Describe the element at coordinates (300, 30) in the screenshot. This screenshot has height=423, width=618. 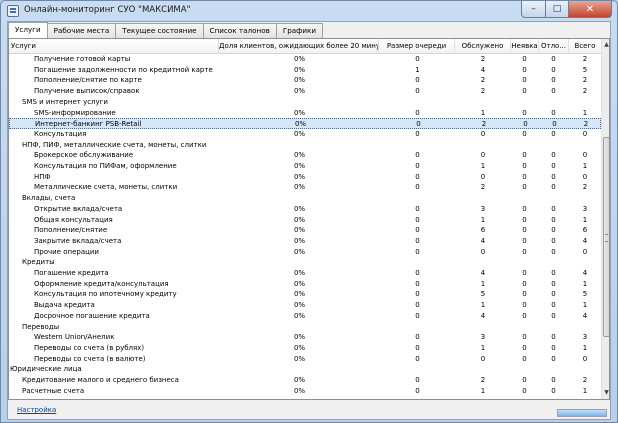
I see `tab-4: Графики` at that location.